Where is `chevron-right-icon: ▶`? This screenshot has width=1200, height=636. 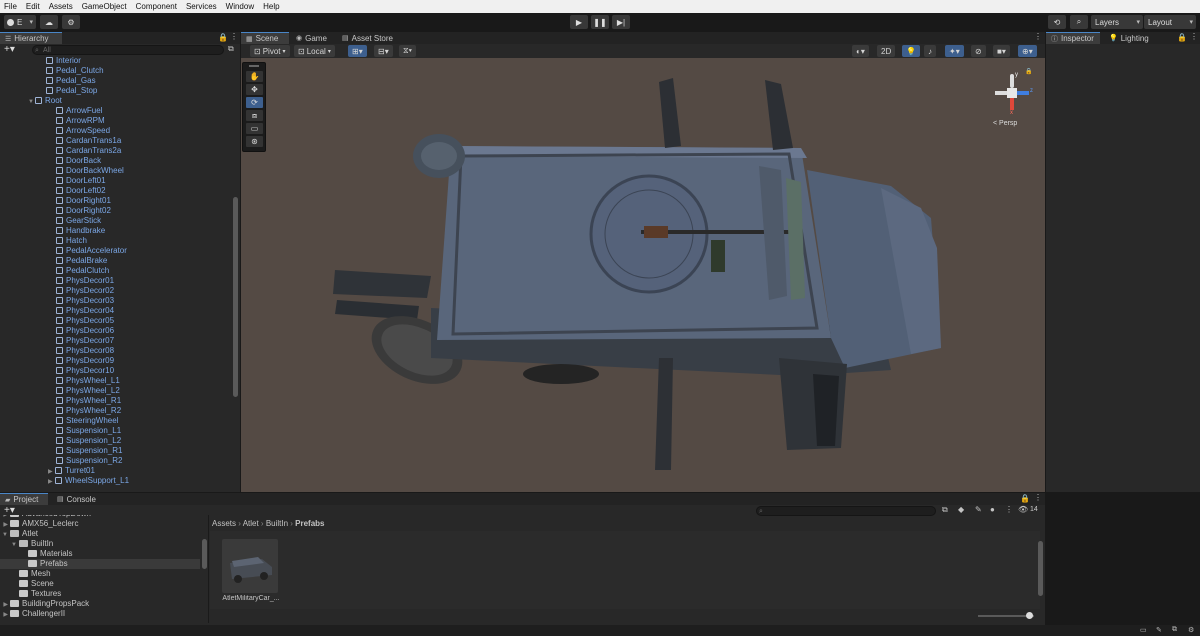 chevron-right-icon: ▶ is located at coordinates (51, 482).